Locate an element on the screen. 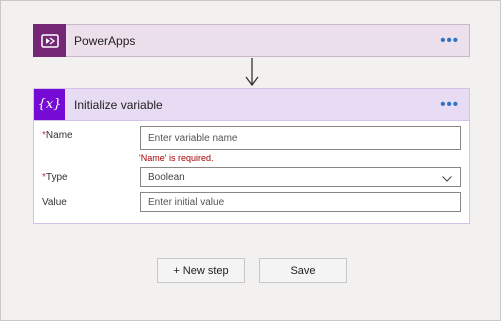  initialize-variable-header: {x} Initialize variable ••• is located at coordinates (251, 105).